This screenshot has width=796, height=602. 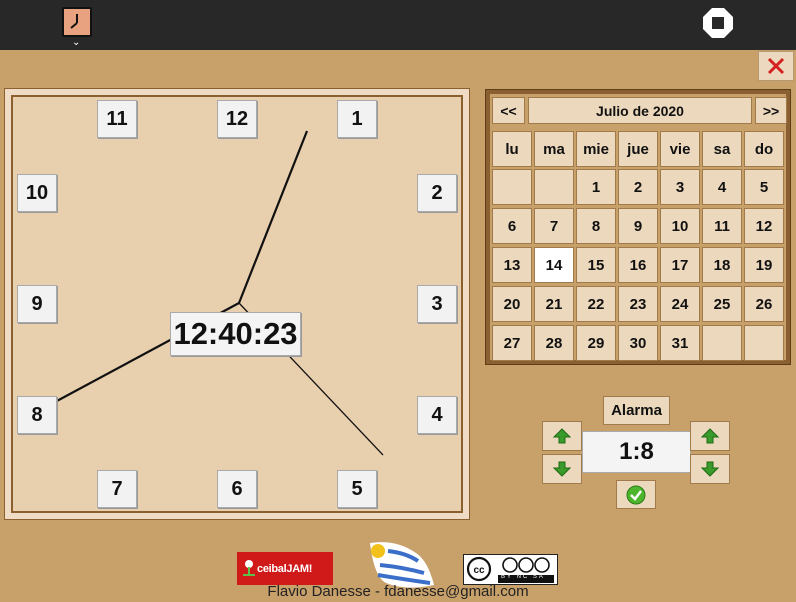 What do you see at coordinates (237, 489) in the screenshot?
I see `hour-marker-6: 6` at bounding box center [237, 489].